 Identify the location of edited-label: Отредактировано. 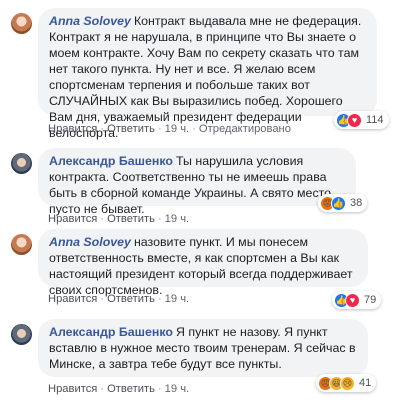
(244, 129).